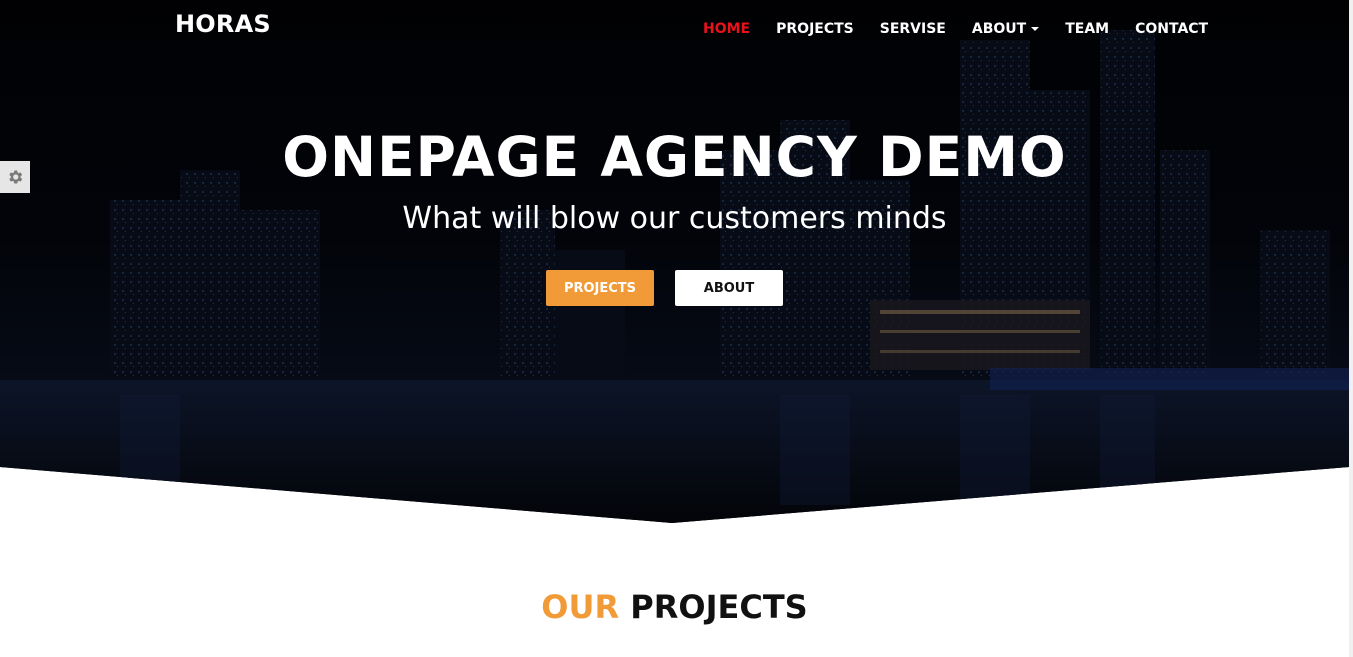  I want to click on hero-subtitle: What will blow our customers minds, so click(674, 218).